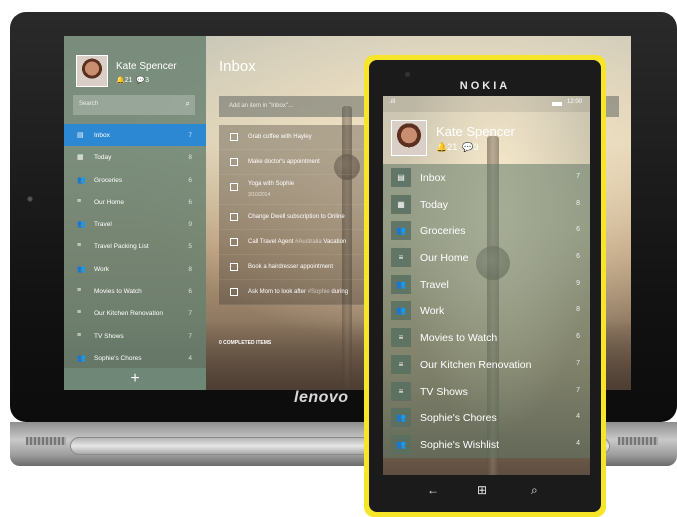  I want to click on task-item: Make doctor's appointment, so click(296, 162).